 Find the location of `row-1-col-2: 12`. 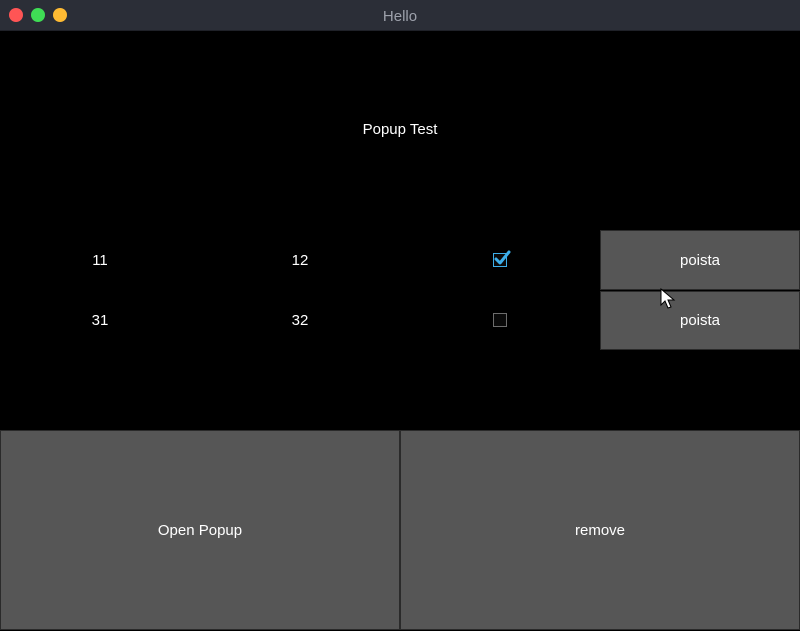

row-1-col-2: 12 is located at coordinates (300, 260).